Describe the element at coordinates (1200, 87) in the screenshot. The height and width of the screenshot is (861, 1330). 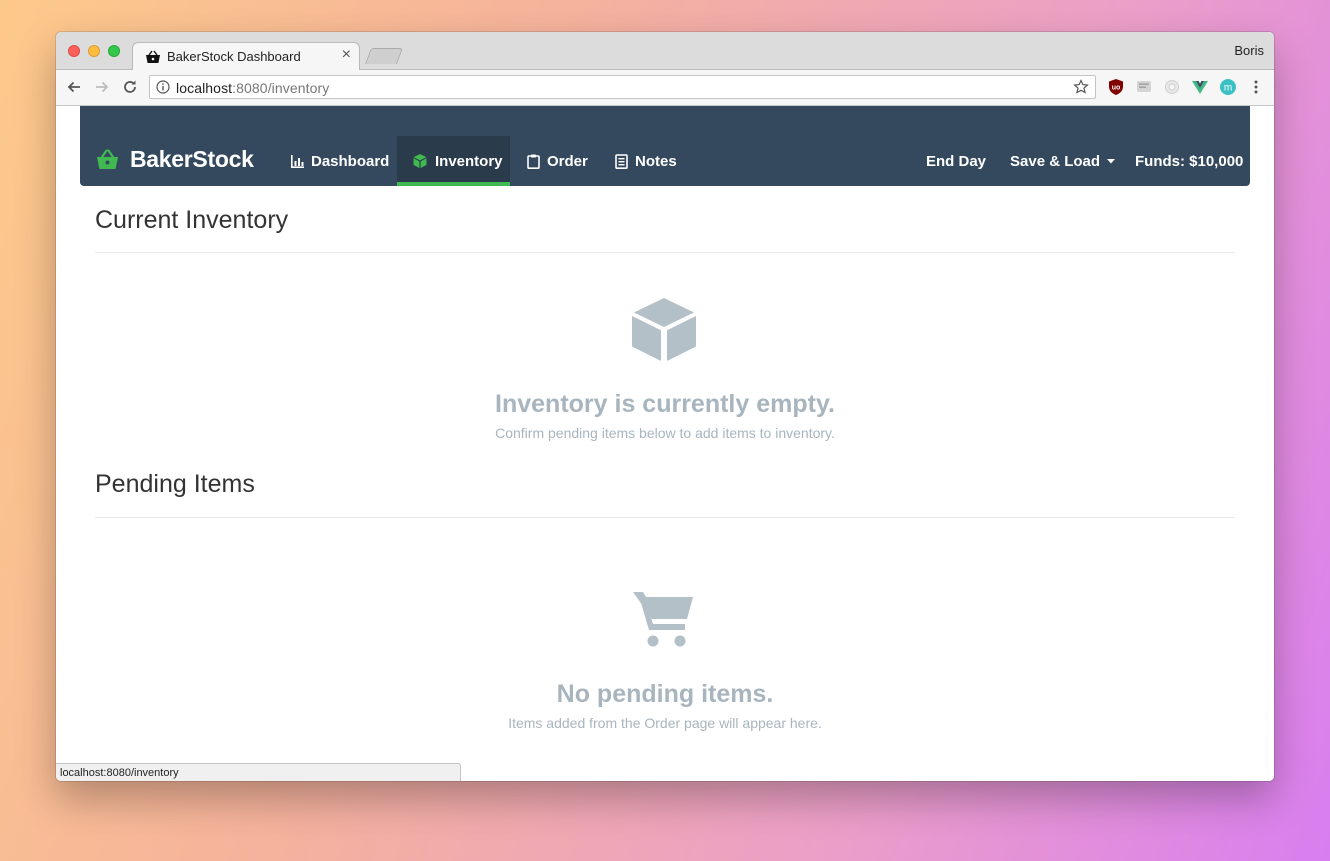
I see `vue-devtools-icon` at that location.